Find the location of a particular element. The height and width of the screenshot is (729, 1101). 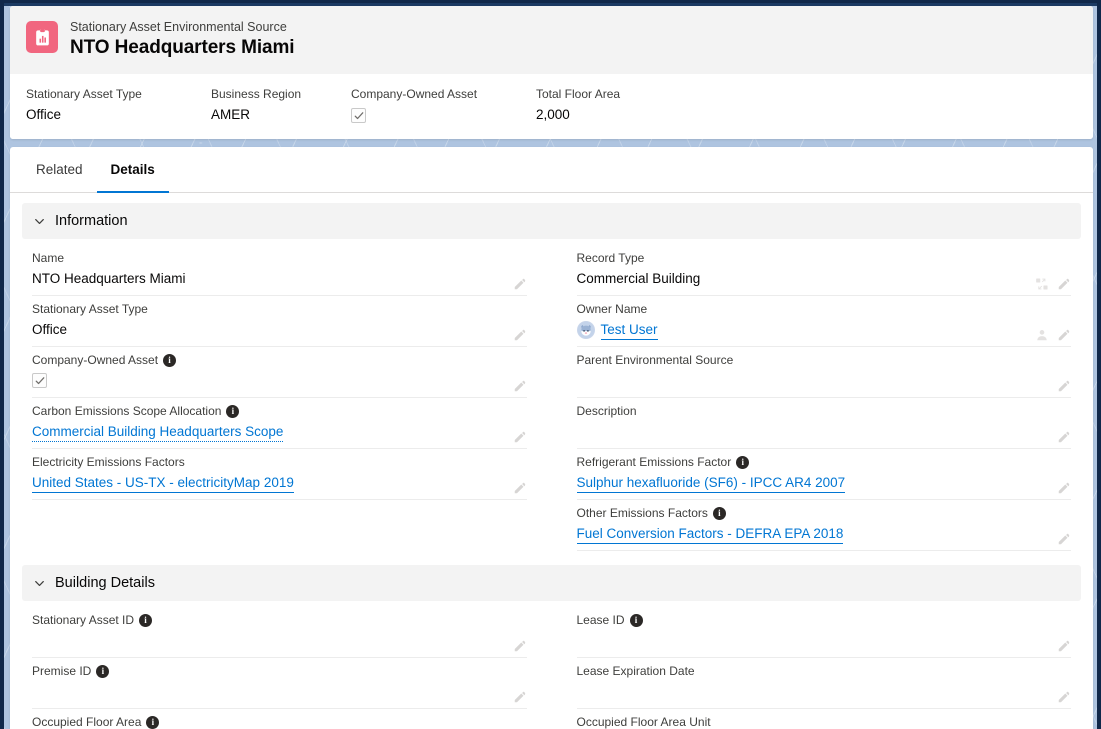

highlight-field-company-owned-asset: Company-Owned Asset is located at coordinates (443, 105).